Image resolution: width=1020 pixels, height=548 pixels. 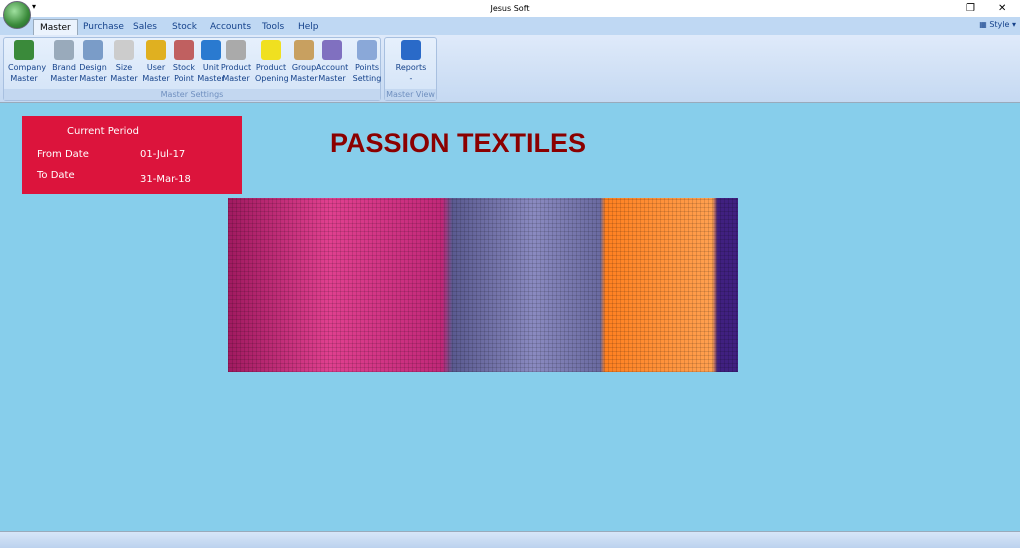 I want to click on ribbon-button-size-master: Size Master, so click(x=124, y=62).